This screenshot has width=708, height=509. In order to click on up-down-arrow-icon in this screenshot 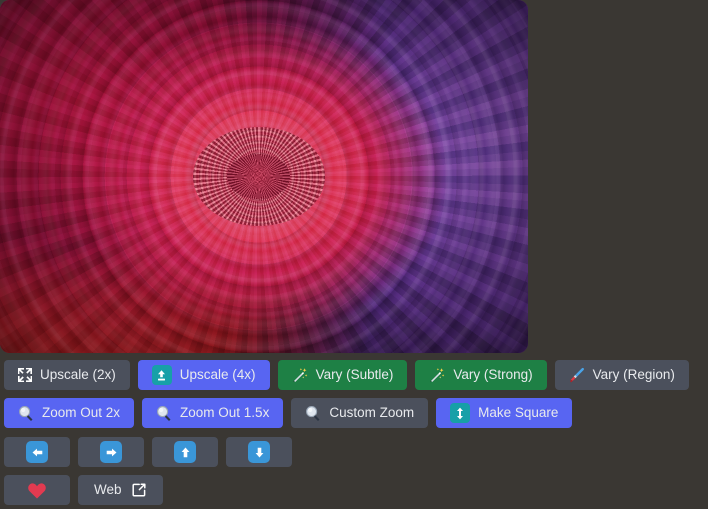, I will do `click(460, 413)`.